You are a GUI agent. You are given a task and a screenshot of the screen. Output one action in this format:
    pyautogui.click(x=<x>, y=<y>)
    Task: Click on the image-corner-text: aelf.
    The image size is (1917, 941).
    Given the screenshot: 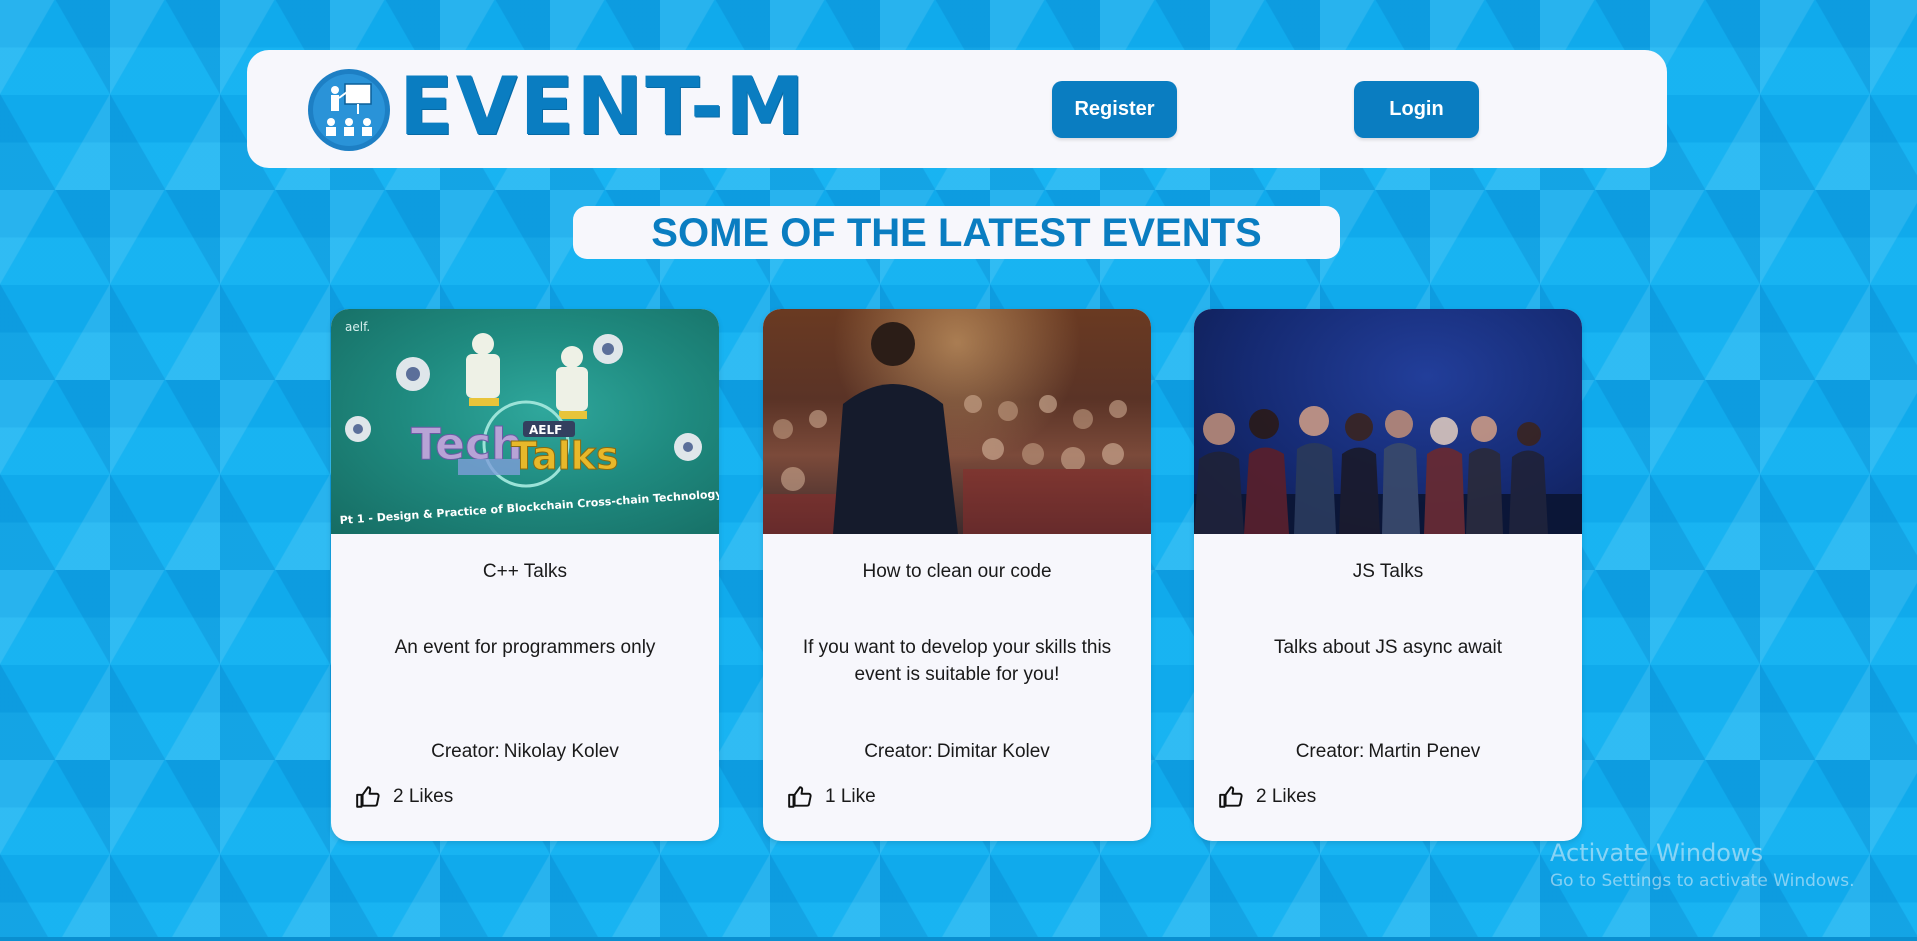 What is the action you would take?
    pyautogui.click(x=357, y=327)
    